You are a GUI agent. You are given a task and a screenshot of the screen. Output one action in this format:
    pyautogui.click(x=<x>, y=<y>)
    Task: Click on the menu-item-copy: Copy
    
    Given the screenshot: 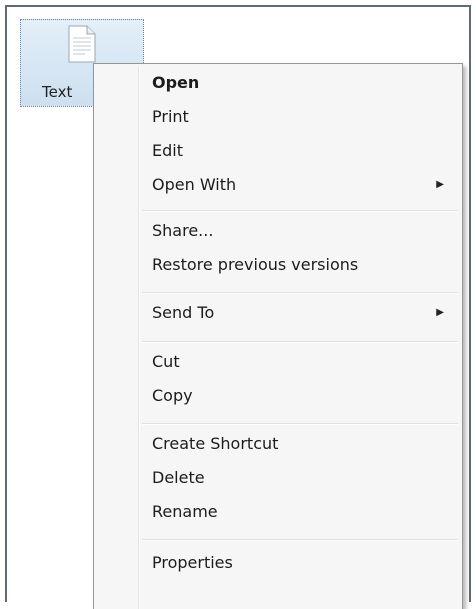 What is the action you would take?
    pyautogui.click(x=302, y=396)
    